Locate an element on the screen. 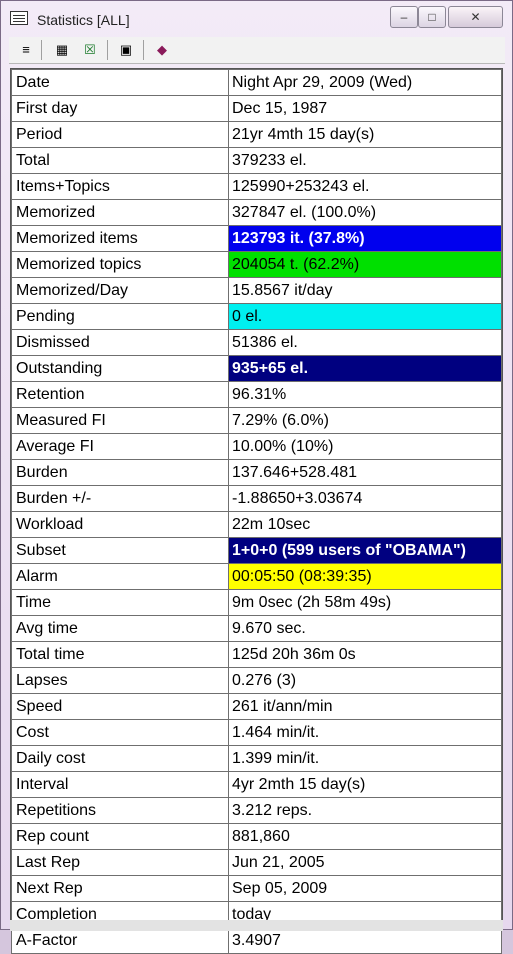 The height and width of the screenshot is (954, 513). table-row: Daily cost 1.399 min/it. is located at coordinates (256, 758).